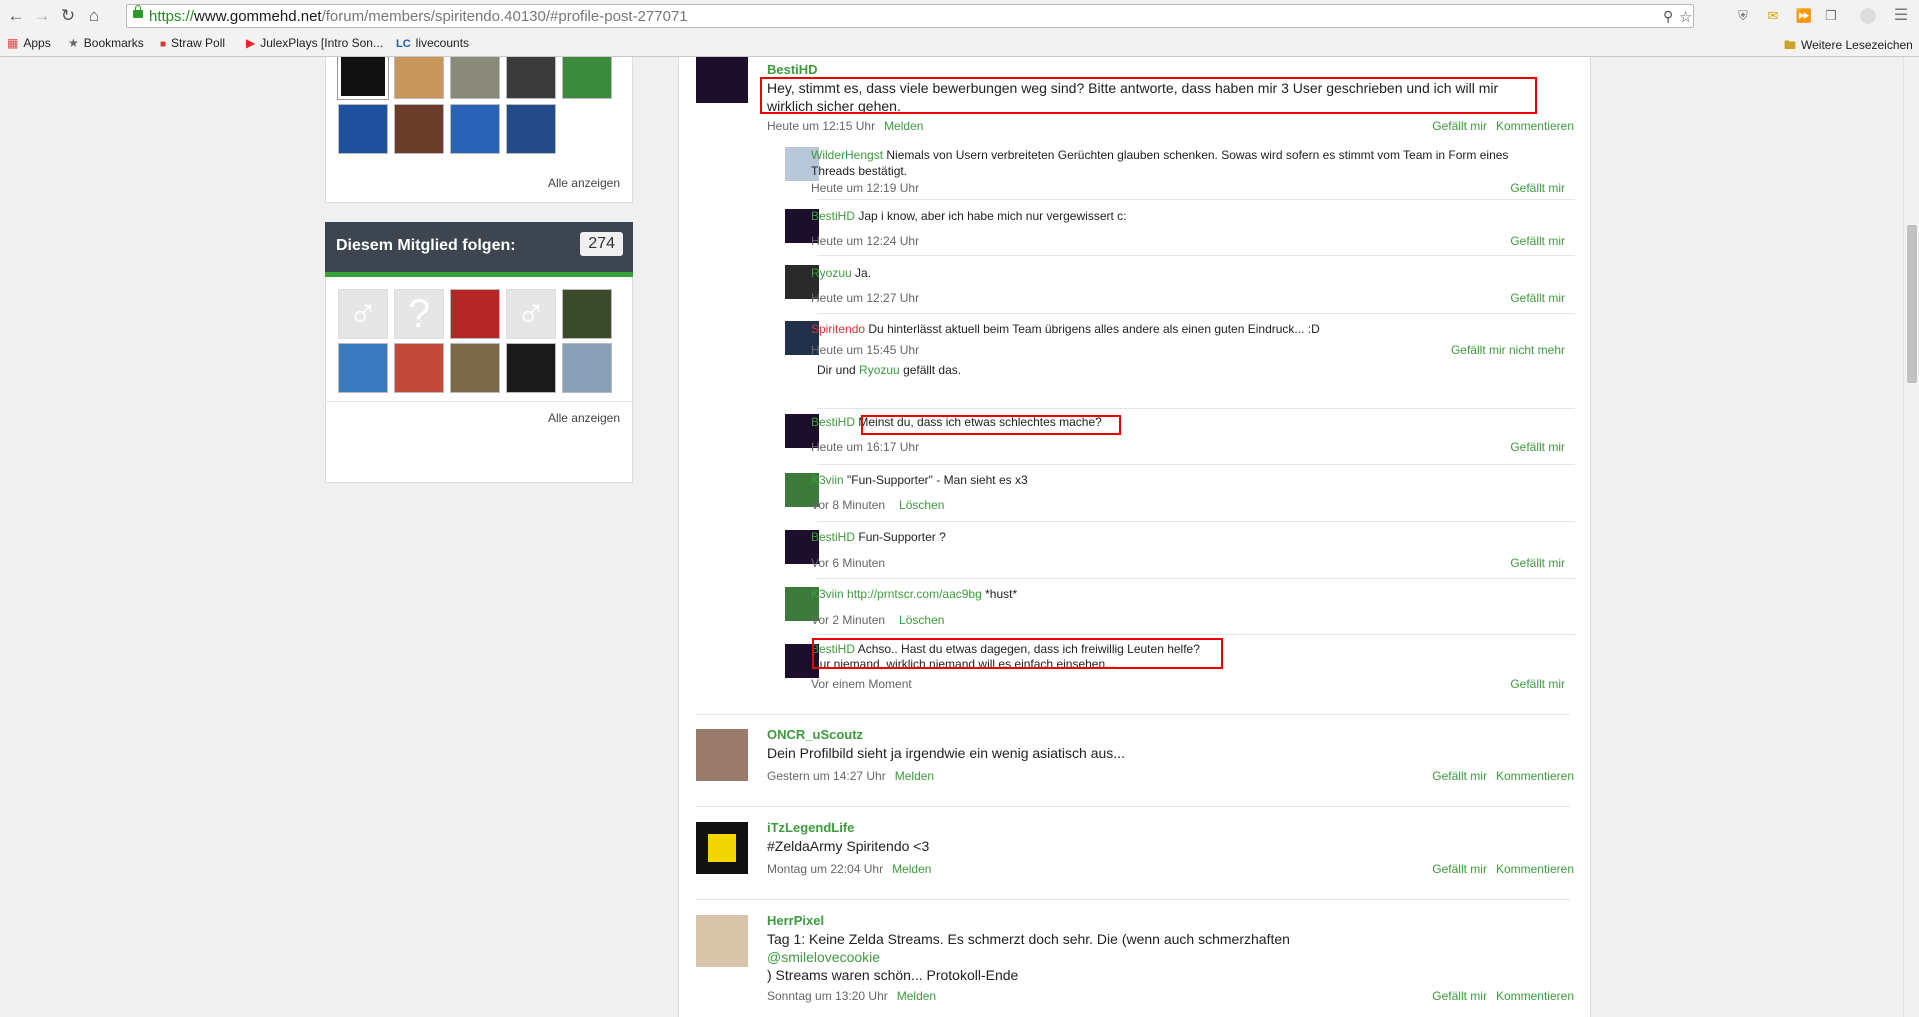 This screenshot has height=1017, width=1919. What do you see at coordinates (914, 594) in the screenshot?
I see `comment-link: http://prntscr.com/aac9bg` at bounding box center [914, 594].